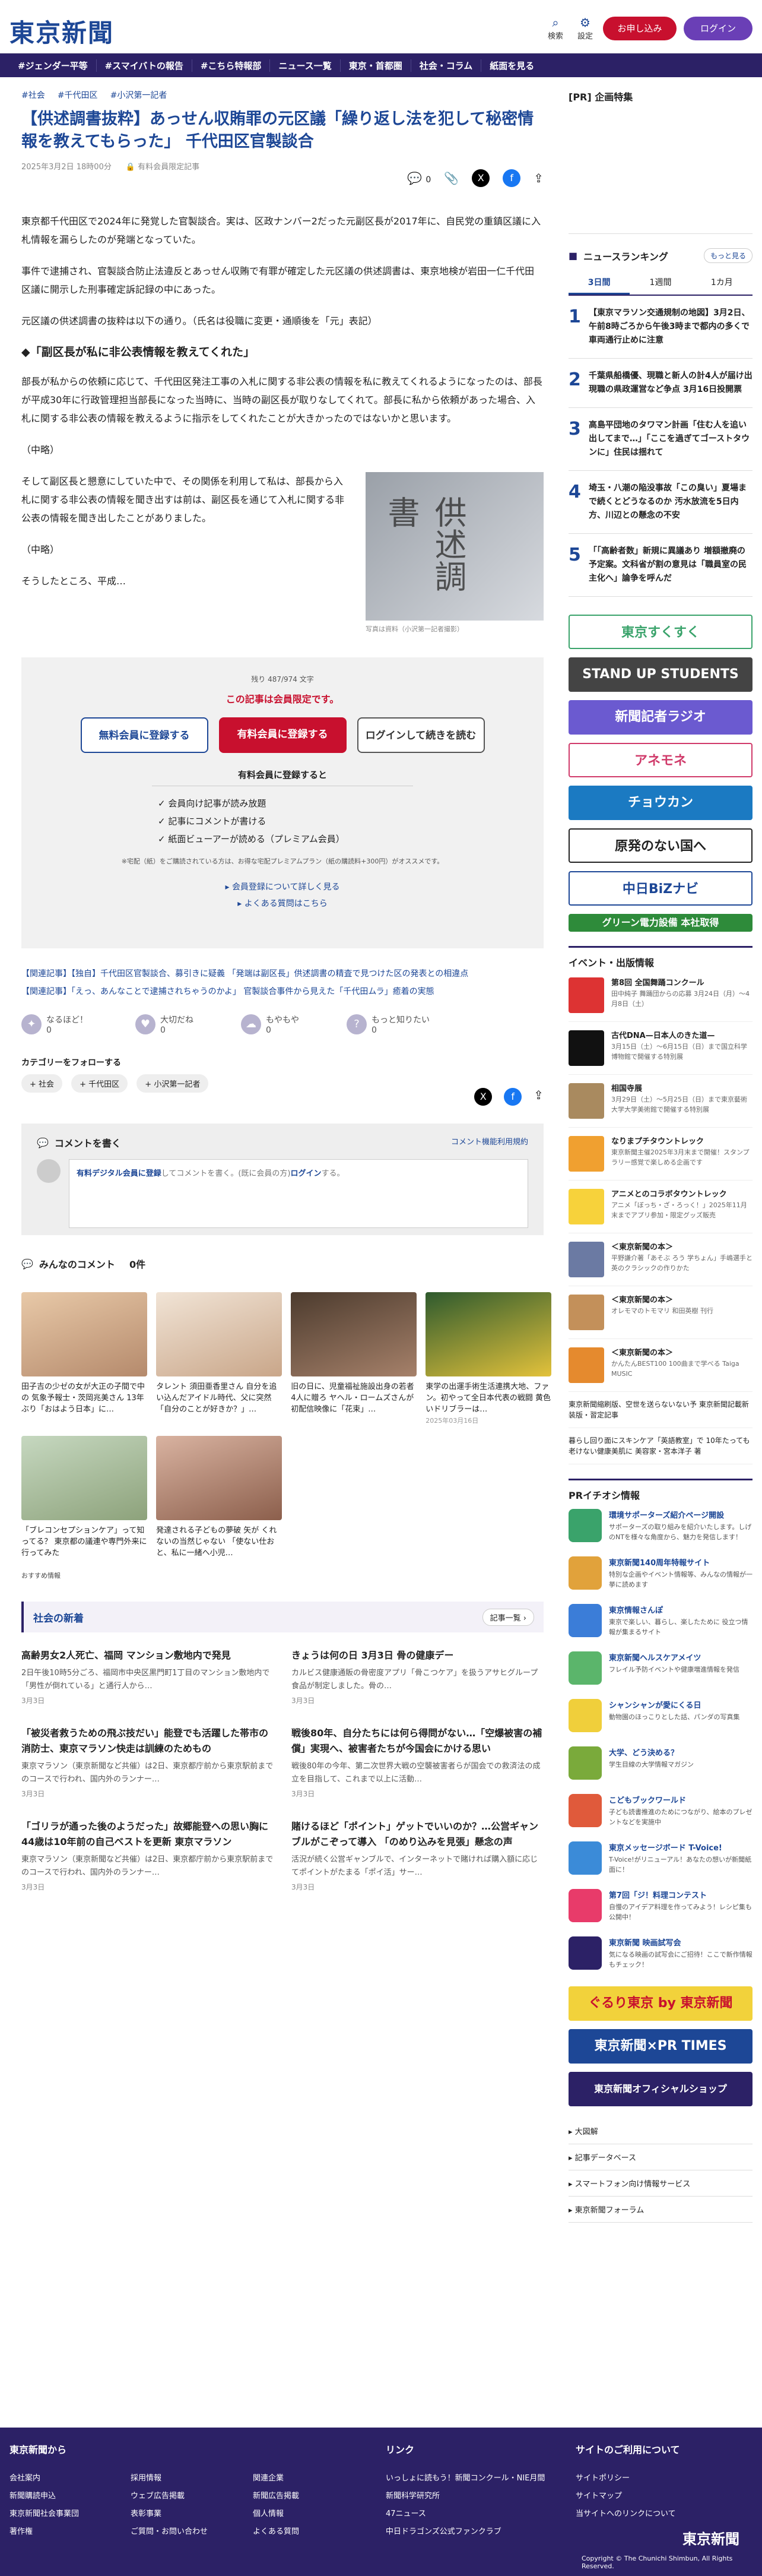 The width and height of the screenshot is (762, 2576). Describe the element at coordinates (555, 28) in the screenshot. I see `search-button: ⌕ 検索` at that location.